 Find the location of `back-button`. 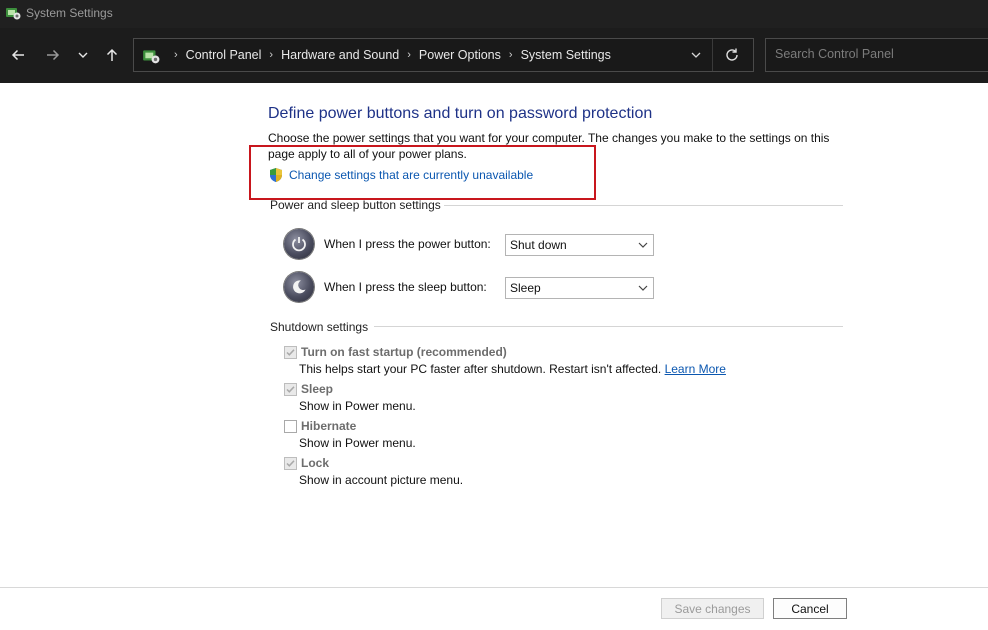

back-button is located at coordinates (18, 55).